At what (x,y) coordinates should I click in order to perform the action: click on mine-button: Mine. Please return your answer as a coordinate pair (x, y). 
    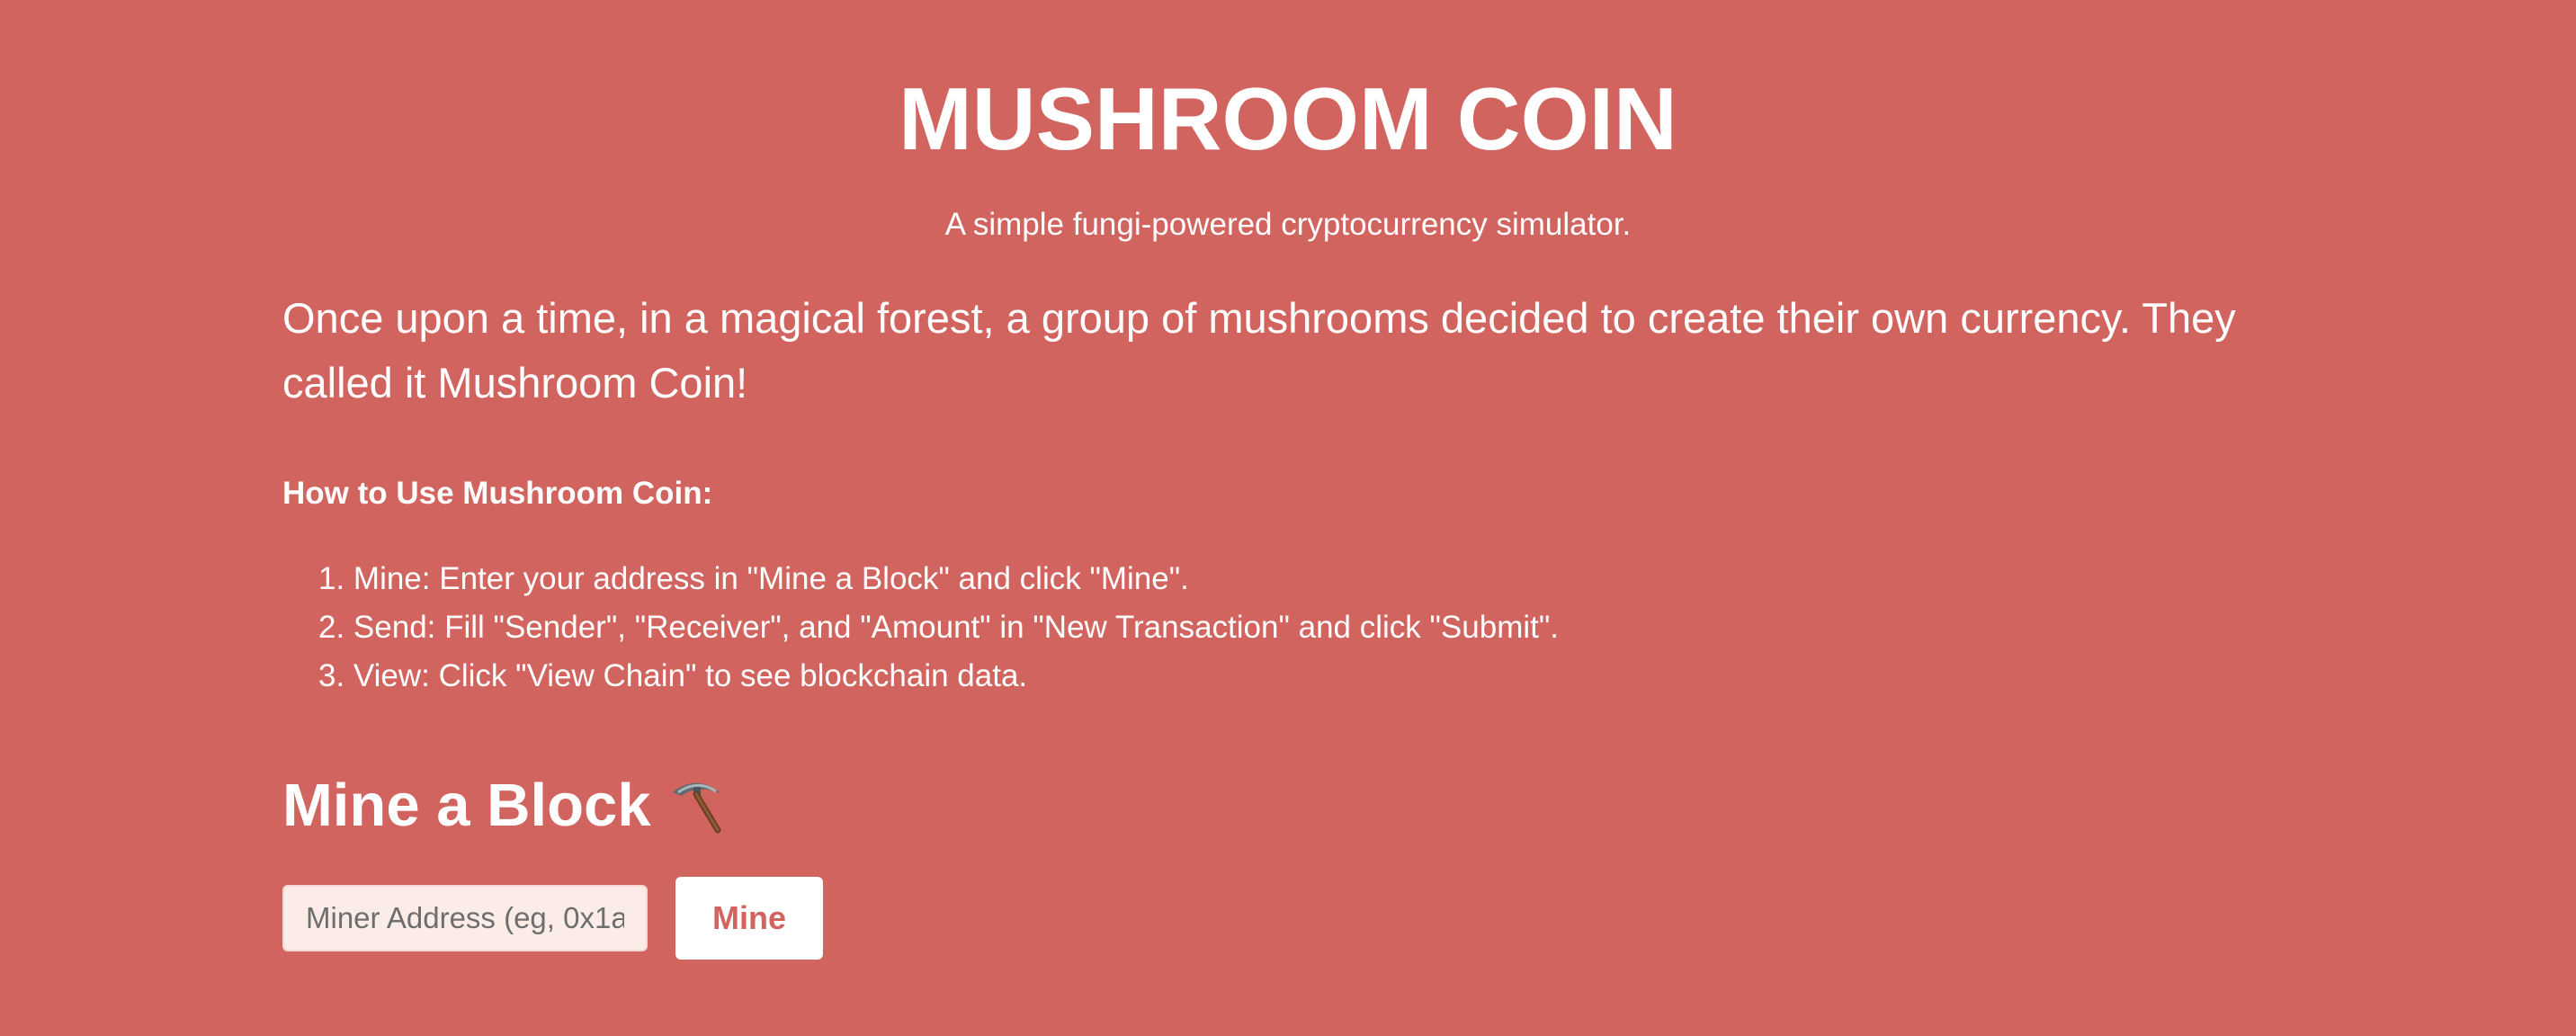
    Looking at the image, I should click on (749, 918).